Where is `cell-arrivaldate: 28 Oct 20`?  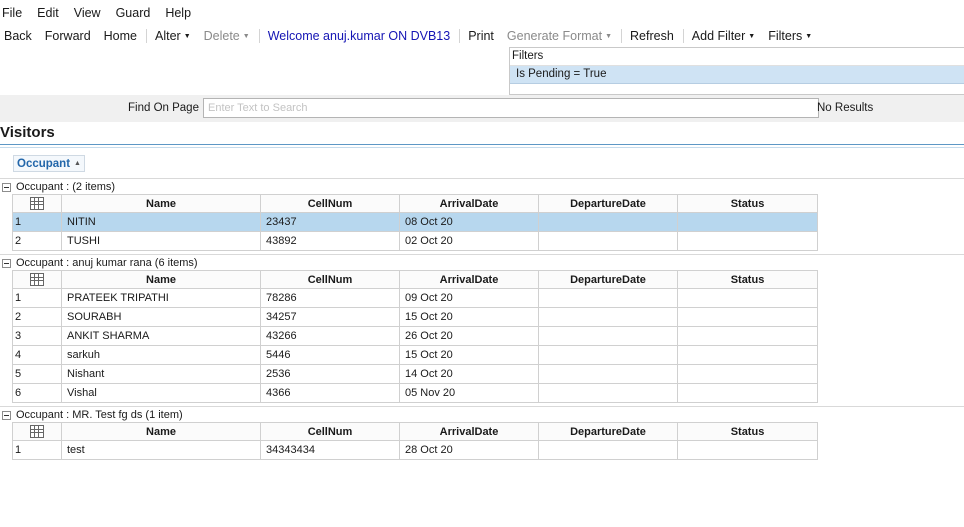
cell-arrivaldate: 28 Oct 20 is located at coordinates (469, 450).